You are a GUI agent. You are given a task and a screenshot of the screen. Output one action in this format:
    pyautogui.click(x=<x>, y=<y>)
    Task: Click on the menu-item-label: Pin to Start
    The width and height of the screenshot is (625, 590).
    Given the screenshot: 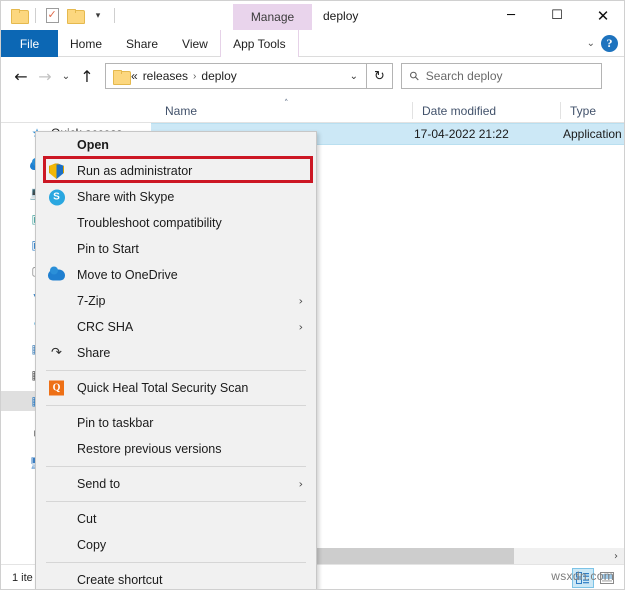 What is the action you would take?
    pyautogui.click(x=108, y=249)
    